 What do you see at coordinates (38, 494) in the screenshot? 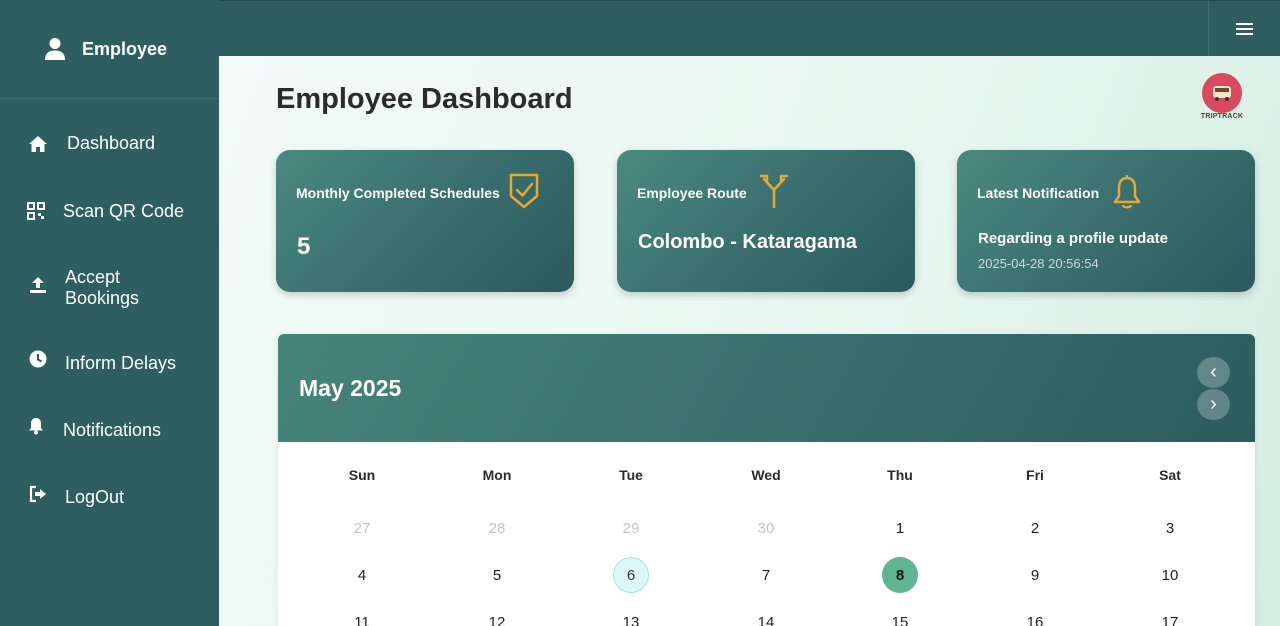
I see `logout-icon` at bounding box center [38, 494].